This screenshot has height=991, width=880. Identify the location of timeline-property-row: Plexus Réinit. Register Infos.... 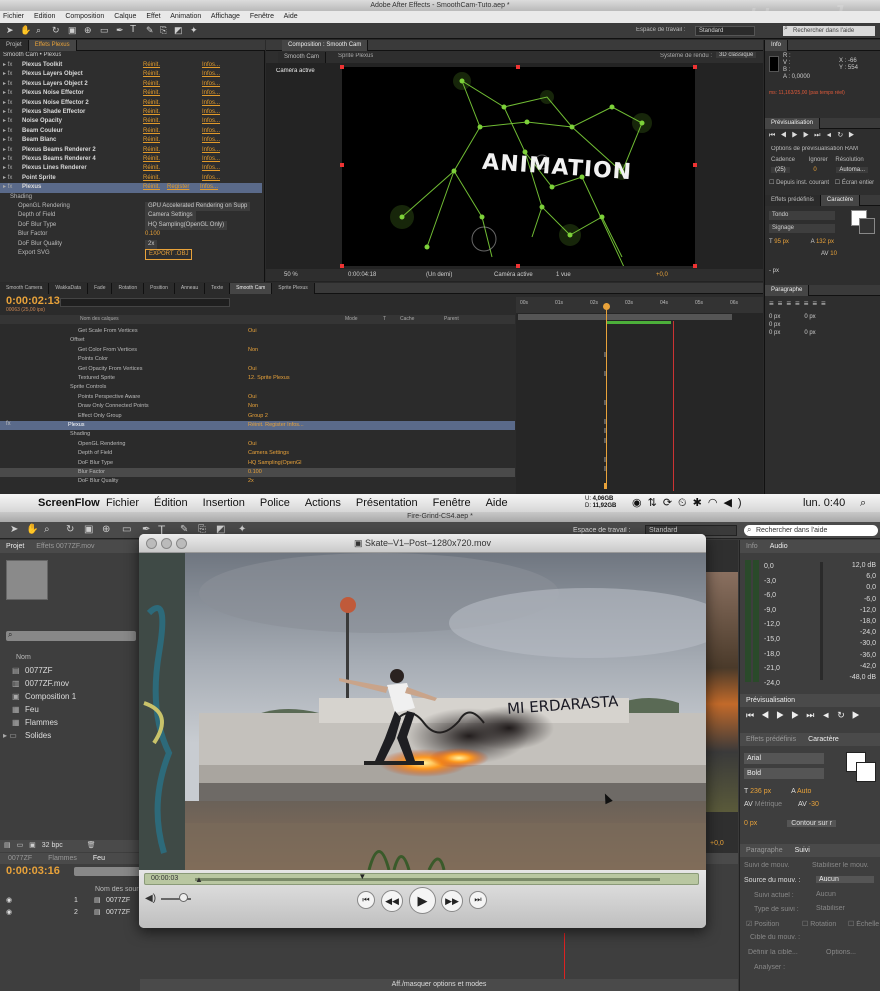
(257, 426).